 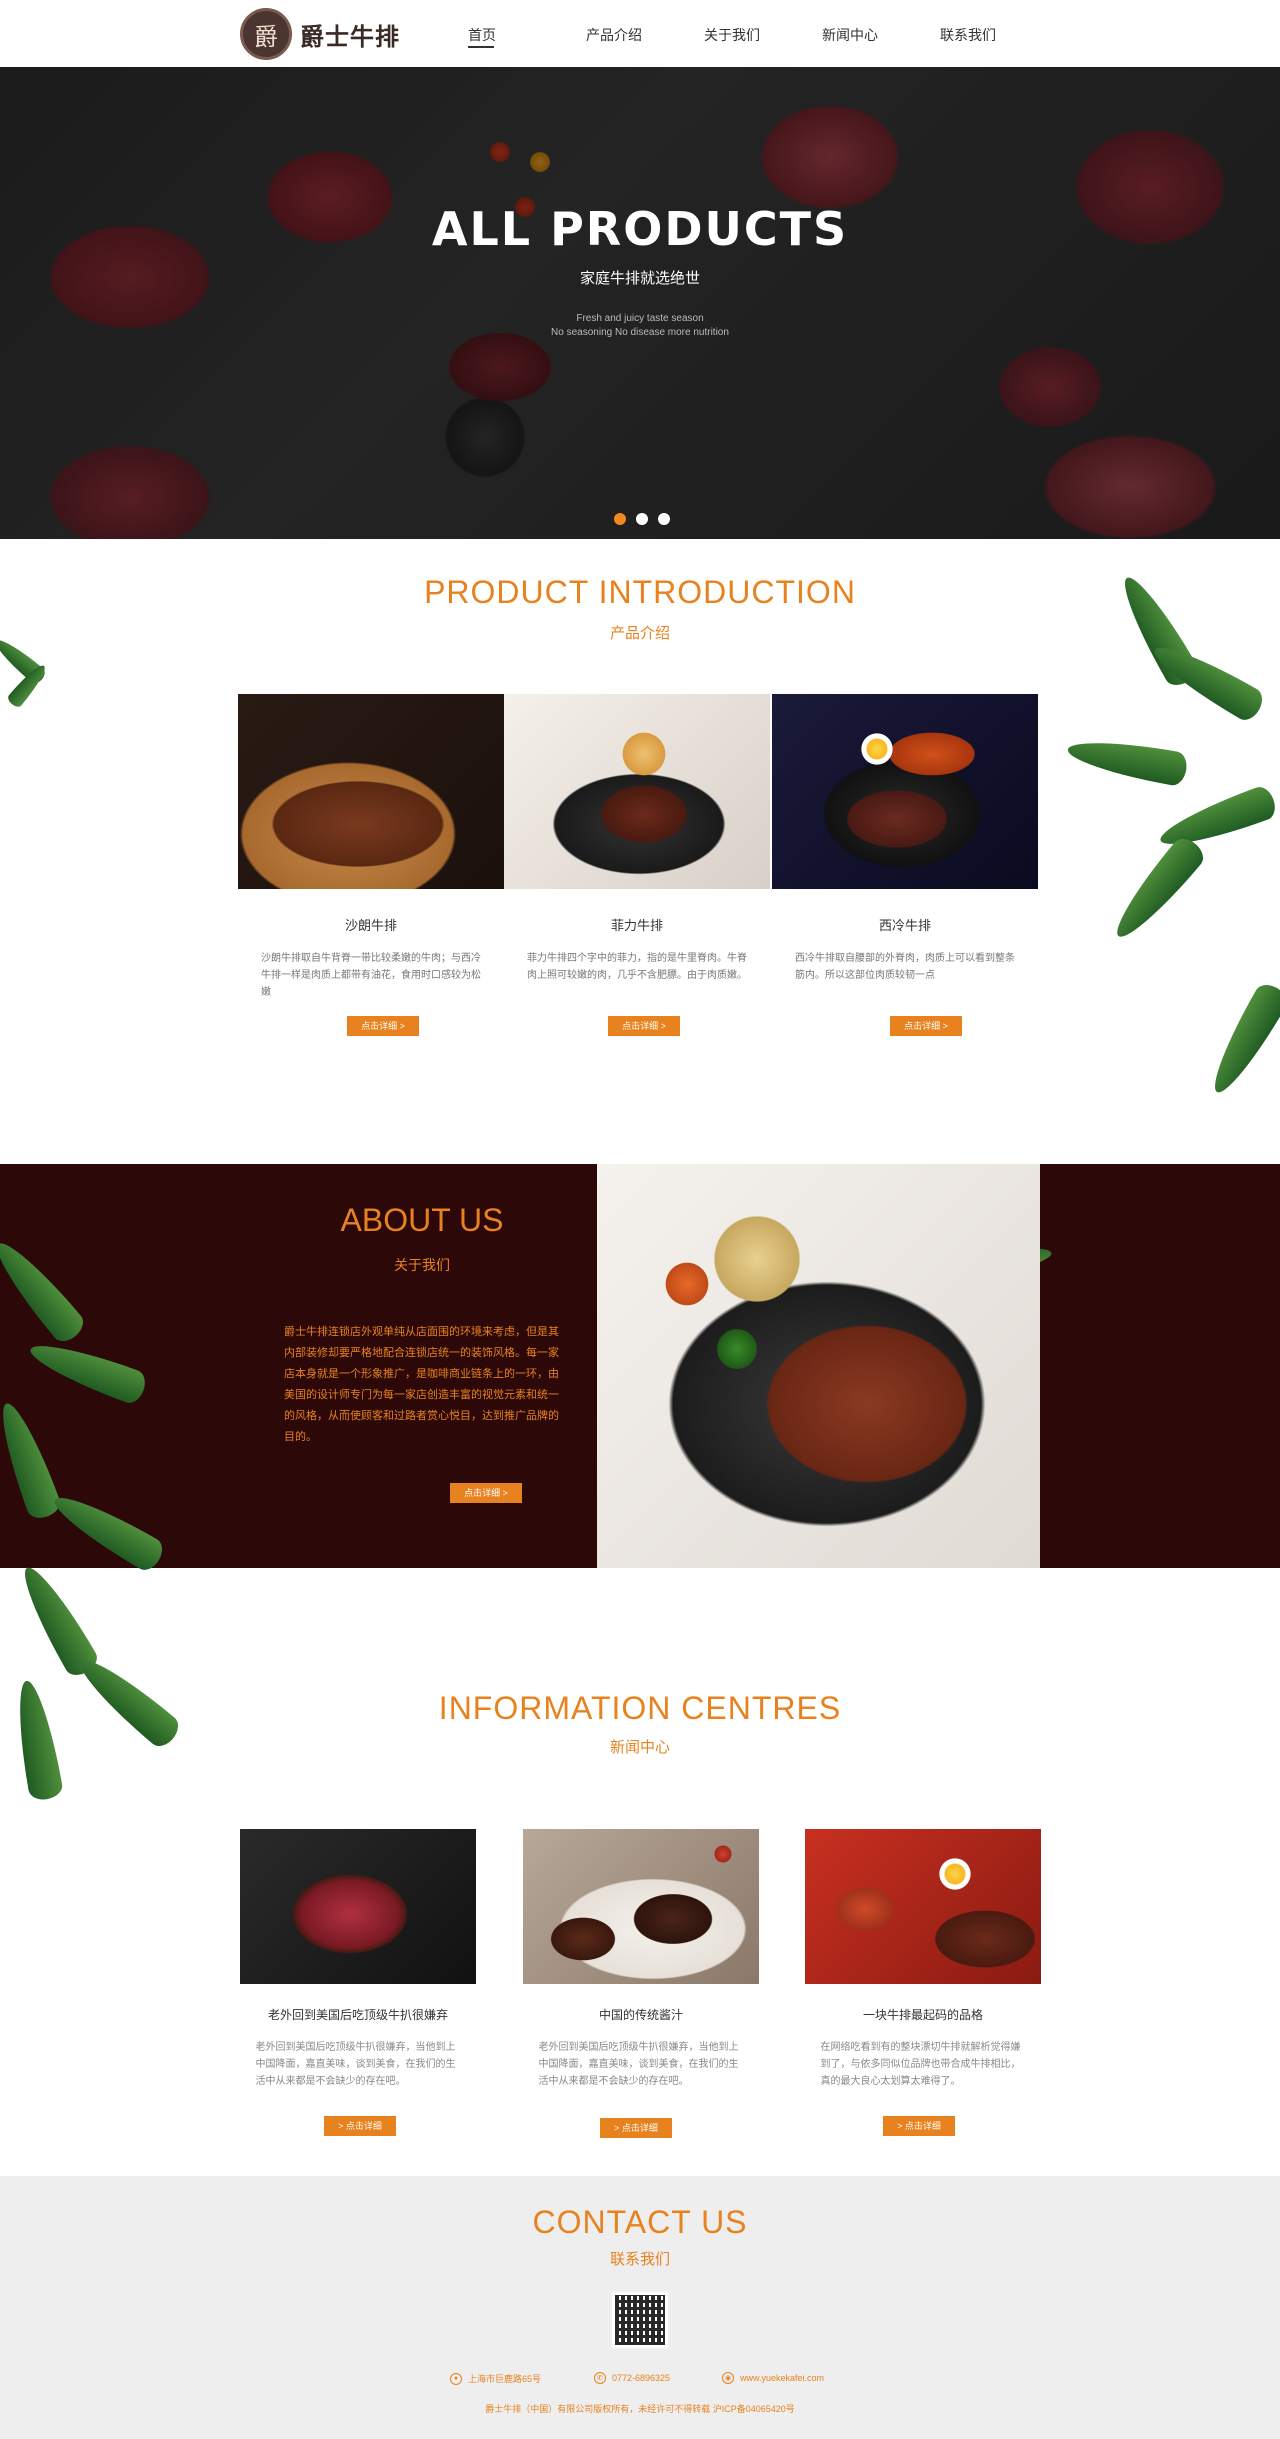 I want to click on about-detail-button: 点击详细 >, so click(x=486, y=1493).